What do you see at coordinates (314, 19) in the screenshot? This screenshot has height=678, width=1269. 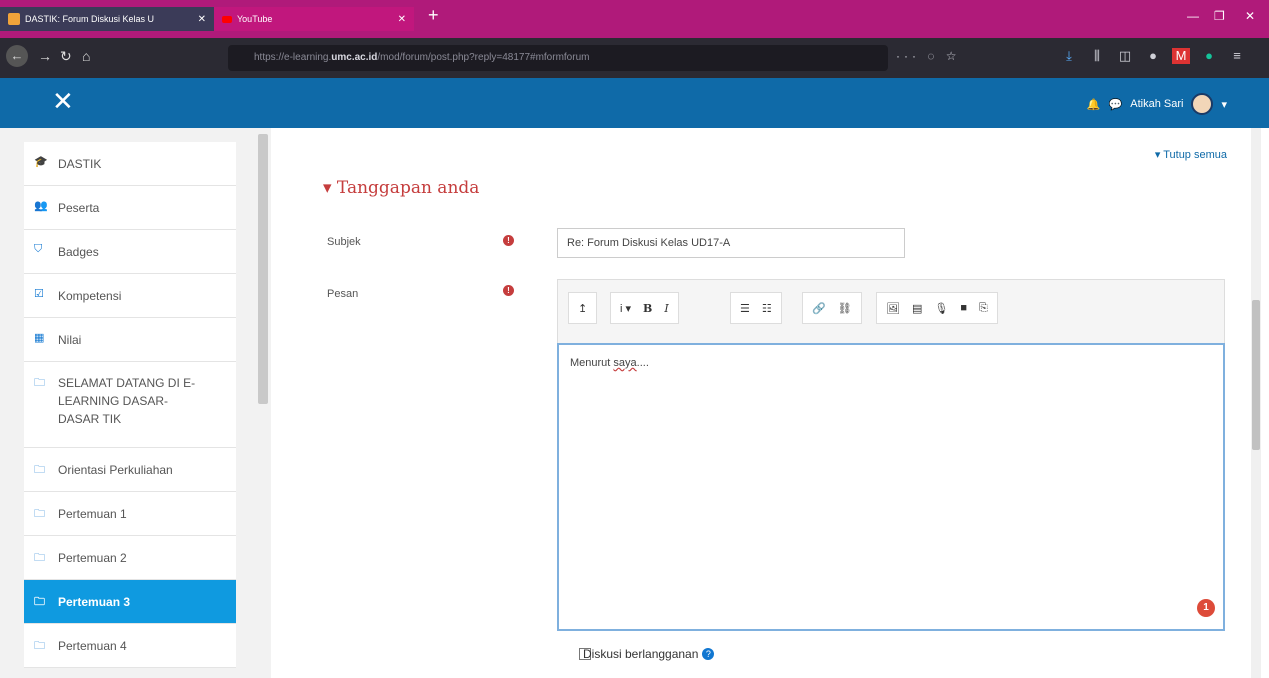 I see `tab-youtube: YouTube ✕` at bounding box center [314, 19].